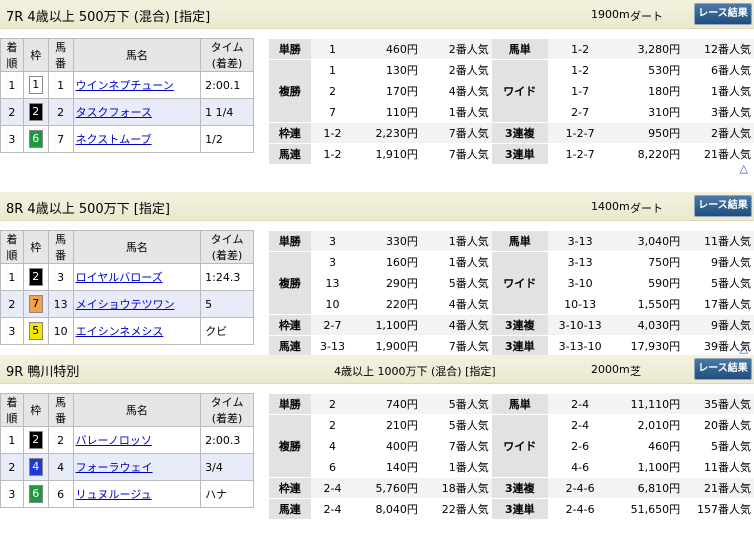 The image size is (754, 538). I want to click on bet-payout: 210円, so click(387, 425).